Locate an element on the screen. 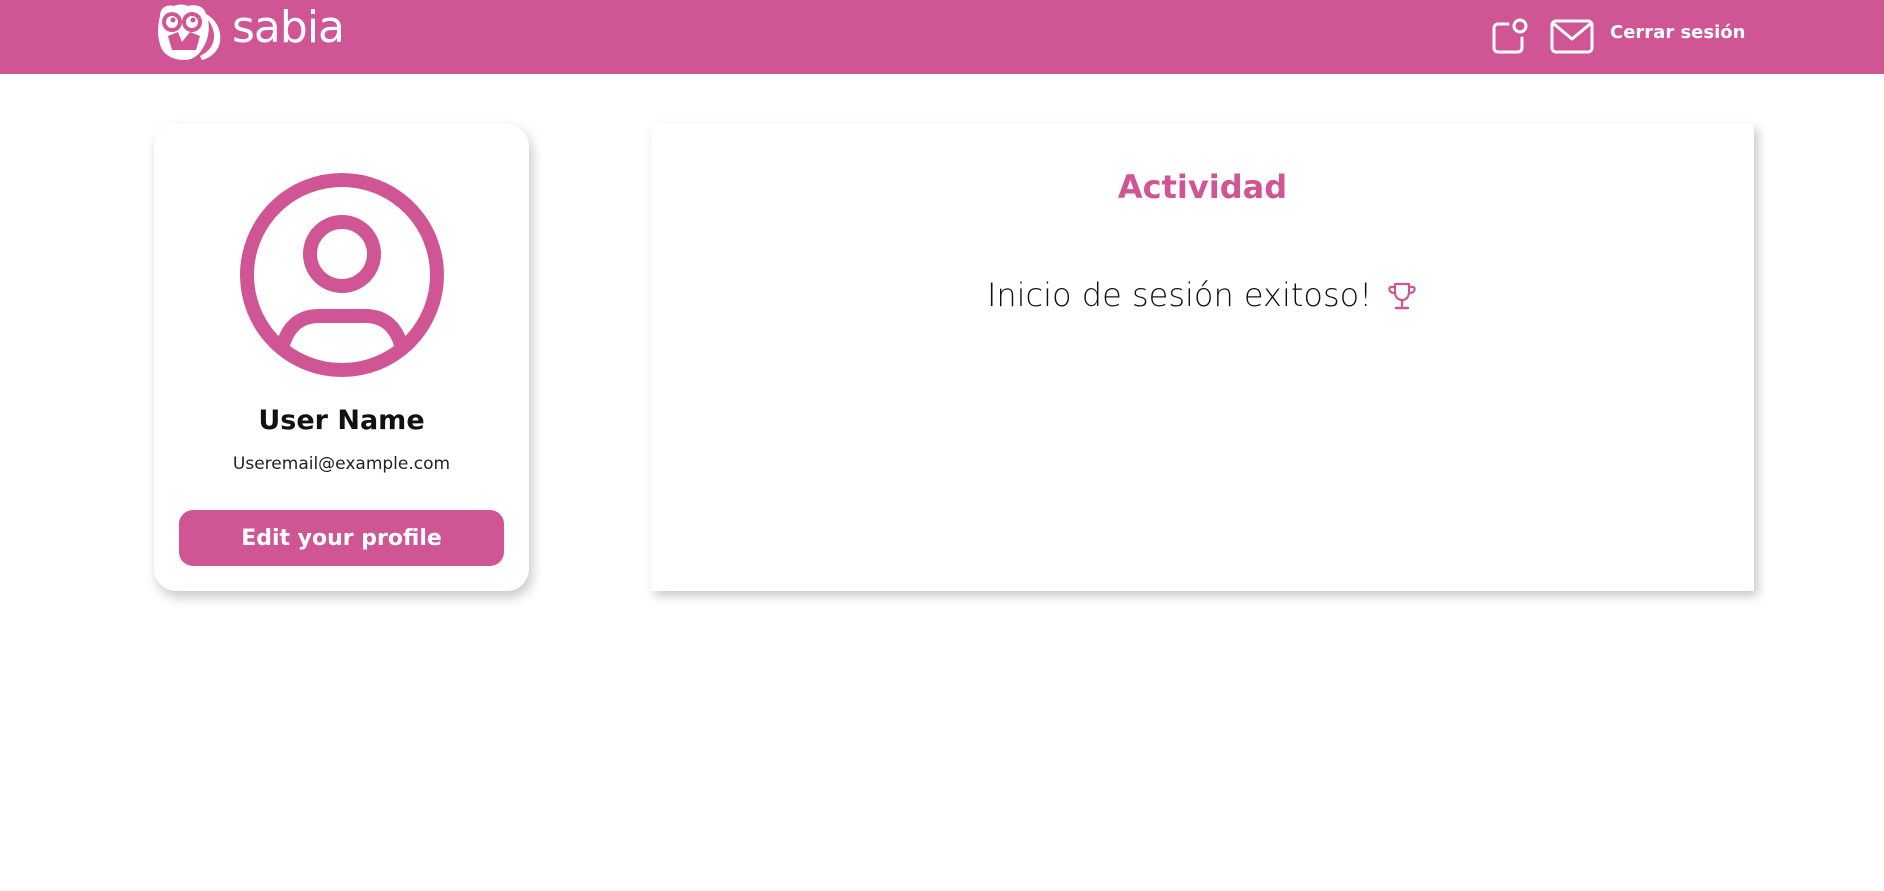  activity-title: Actividad is located at coordinates (1202, 187).